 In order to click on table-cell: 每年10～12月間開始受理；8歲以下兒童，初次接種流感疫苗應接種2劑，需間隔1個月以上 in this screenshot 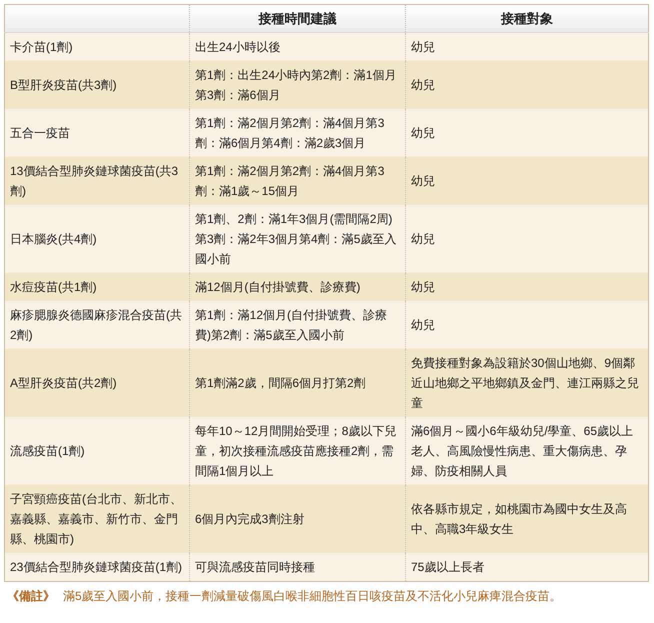, I will do `click(295, 451)`.